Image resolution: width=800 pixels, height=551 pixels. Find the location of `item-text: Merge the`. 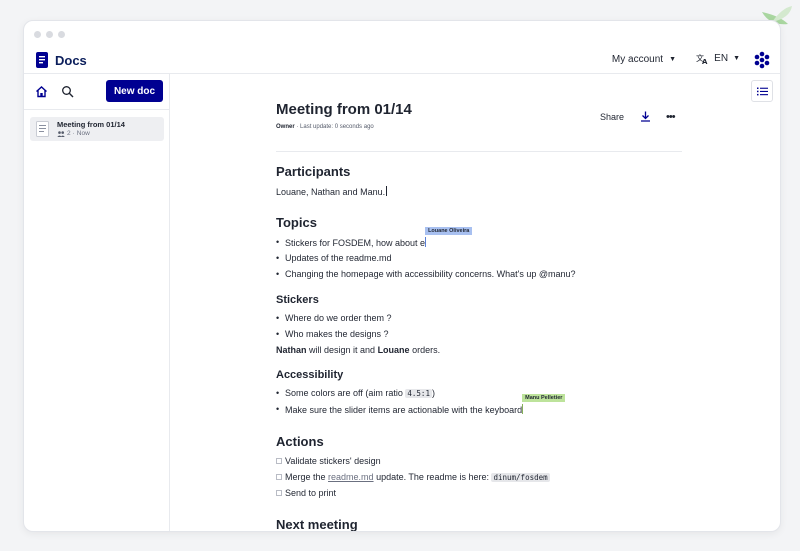

item-text: Merge the is located at coordinates (307, 477).